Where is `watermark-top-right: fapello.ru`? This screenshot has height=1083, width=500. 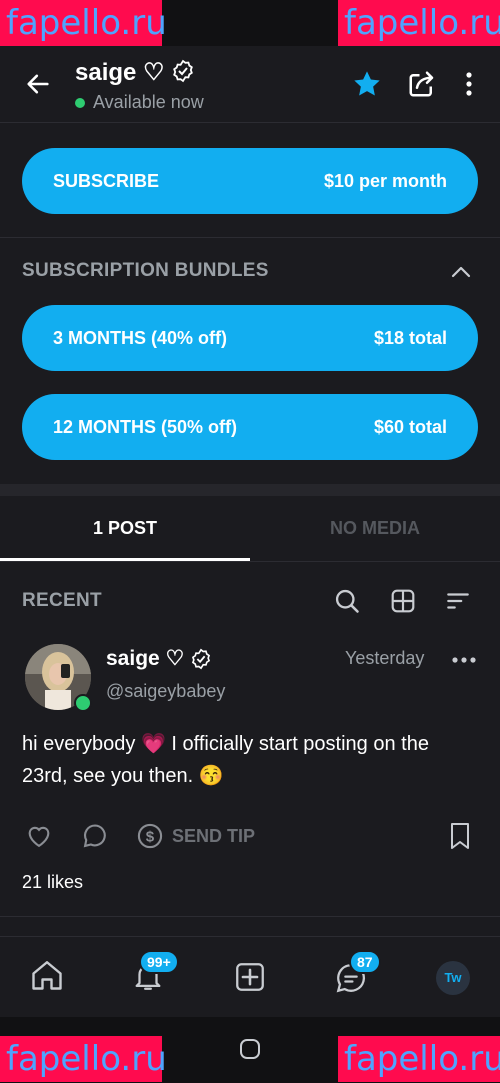 watermark-top-right: fapello.ru is located at coordinates (419, 23).